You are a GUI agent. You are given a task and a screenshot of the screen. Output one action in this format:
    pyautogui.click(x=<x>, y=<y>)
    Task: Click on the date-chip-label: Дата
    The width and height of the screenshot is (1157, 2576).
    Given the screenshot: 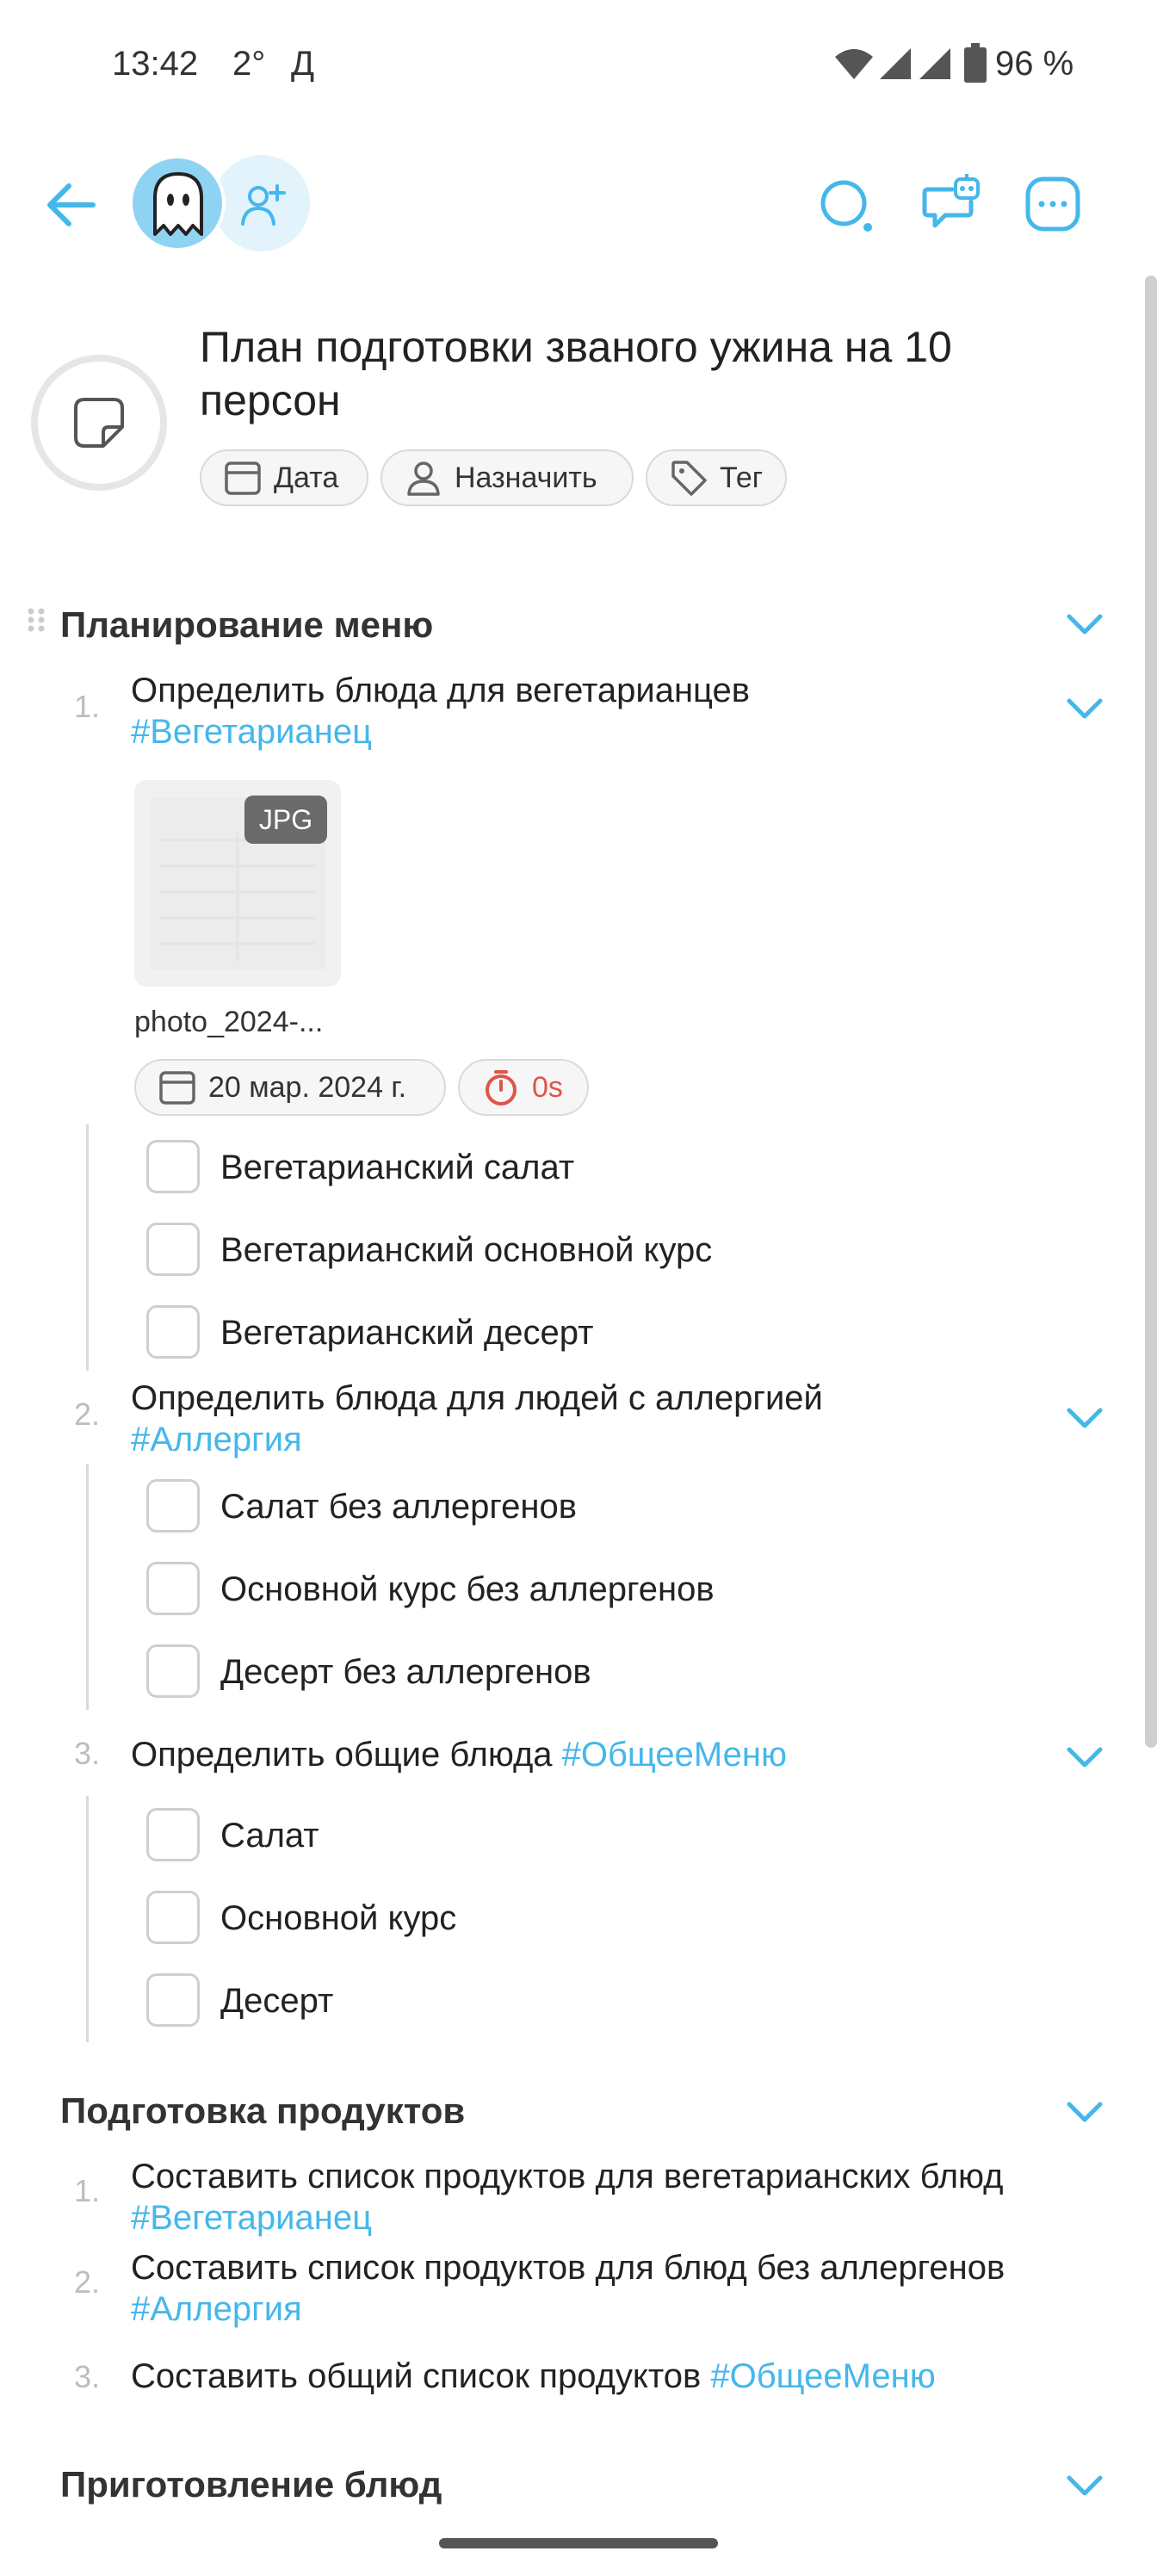 What is the action you would take?
    pyautogui.click(x=306, y=478)
    